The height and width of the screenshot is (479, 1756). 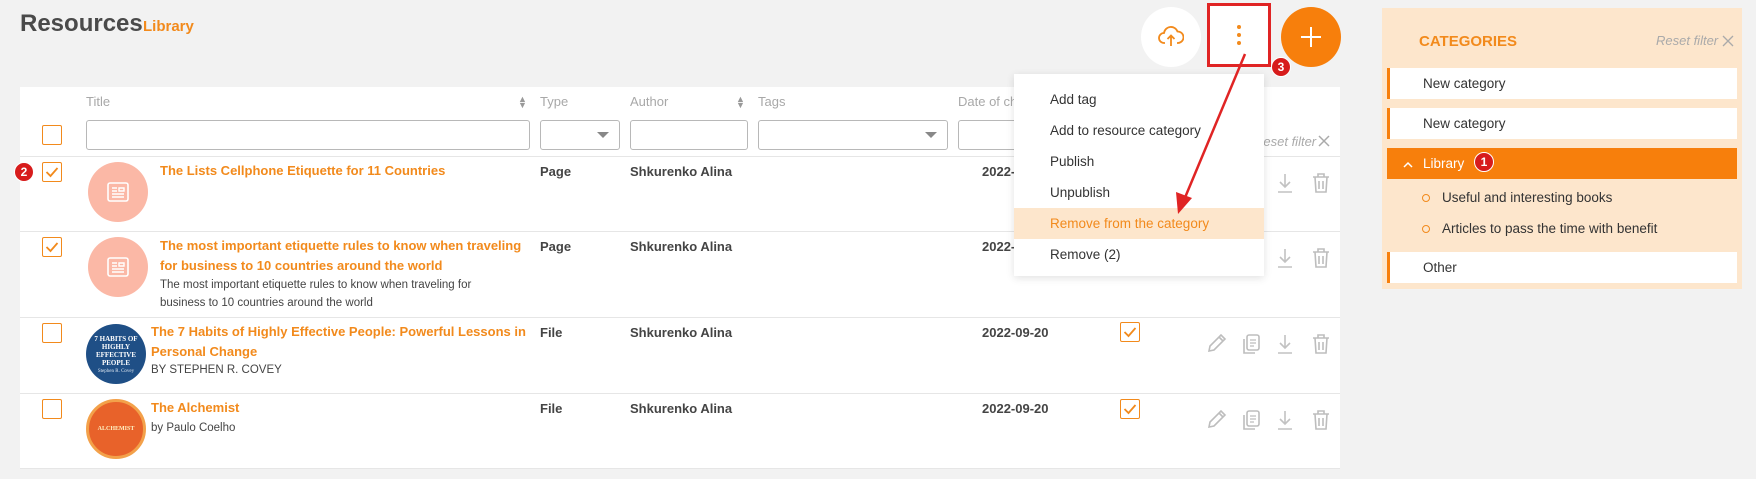 What do you see at coordinates (554, 101) in the screenshot?
I see `column-type: Type` at bounding box center [554, 101].